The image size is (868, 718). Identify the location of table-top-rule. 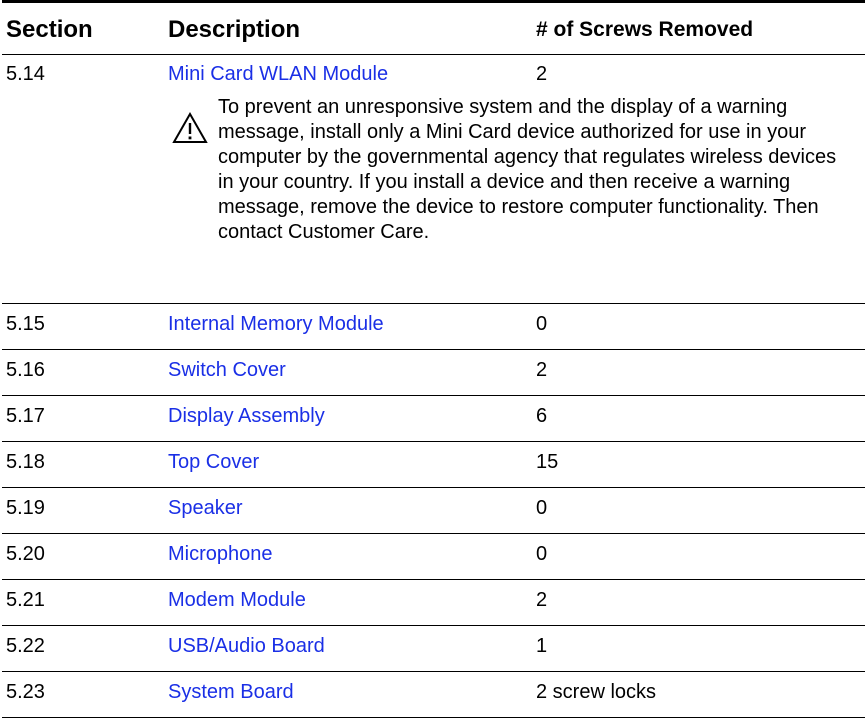
(433, 1).